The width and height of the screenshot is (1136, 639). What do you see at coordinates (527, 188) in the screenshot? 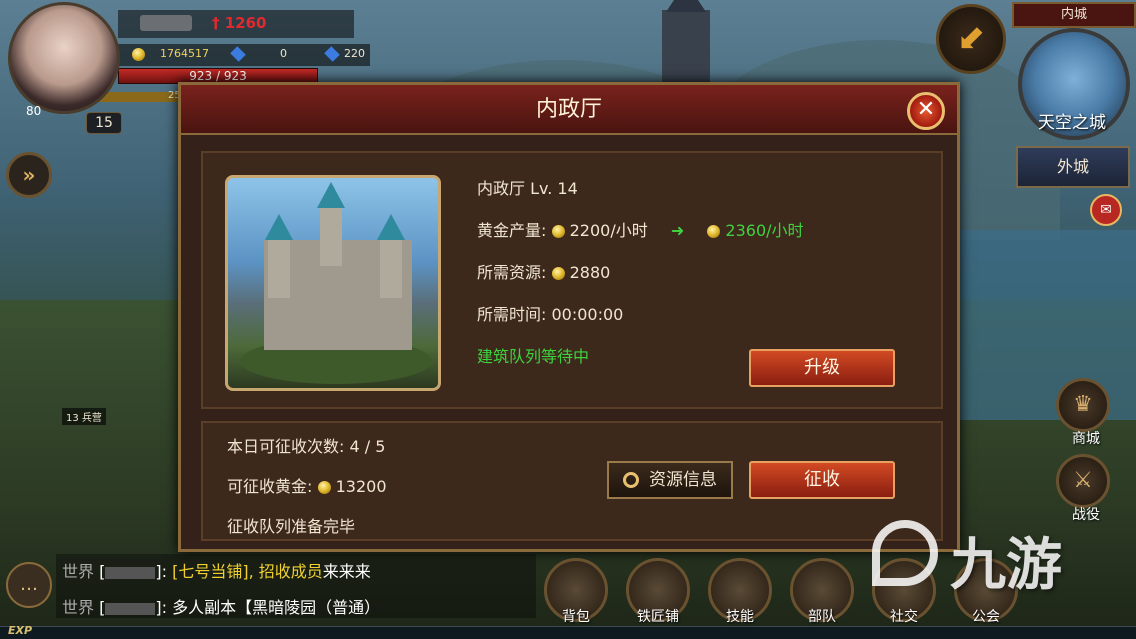
I see `building-name-level: 内政厅 Lv. 14` at bounding box center [527, 188].